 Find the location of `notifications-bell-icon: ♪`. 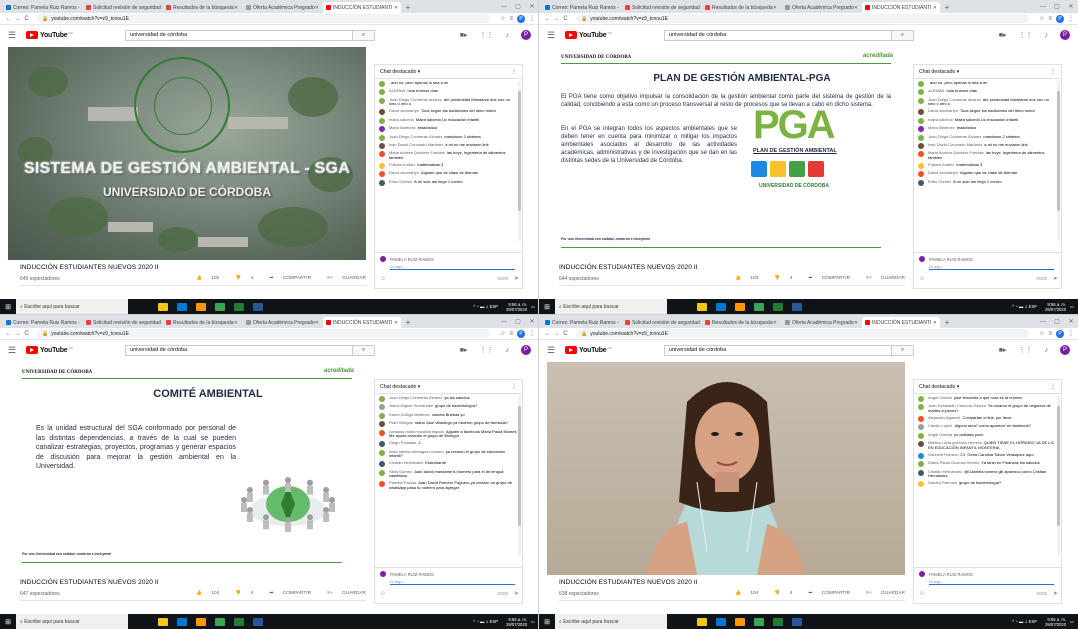

notifications-bell-icon: ♪ is located at coordinates (508, 350).